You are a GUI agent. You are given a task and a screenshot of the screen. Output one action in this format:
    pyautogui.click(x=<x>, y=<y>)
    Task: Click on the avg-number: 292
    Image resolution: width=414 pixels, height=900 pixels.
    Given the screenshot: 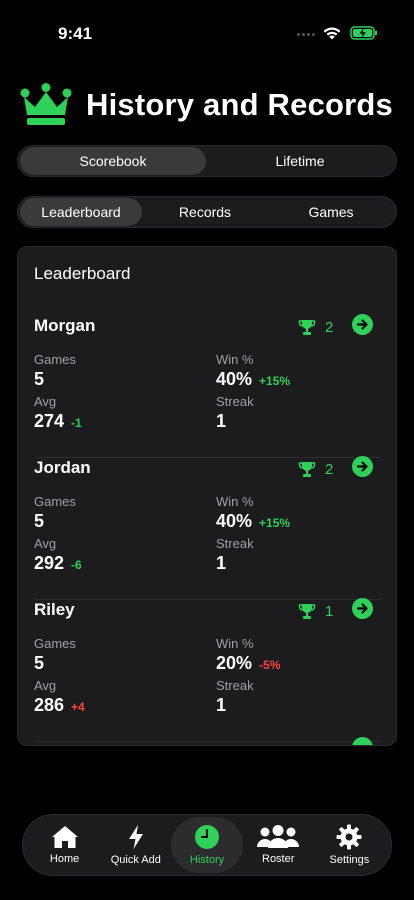 What is the action you would take?
    pyautogui.click(x=49, y=563)
    